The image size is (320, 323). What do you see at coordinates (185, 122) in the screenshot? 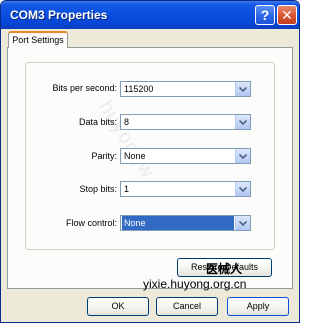
I see `data-bits-select: 8` at bounding box center [185, 122].